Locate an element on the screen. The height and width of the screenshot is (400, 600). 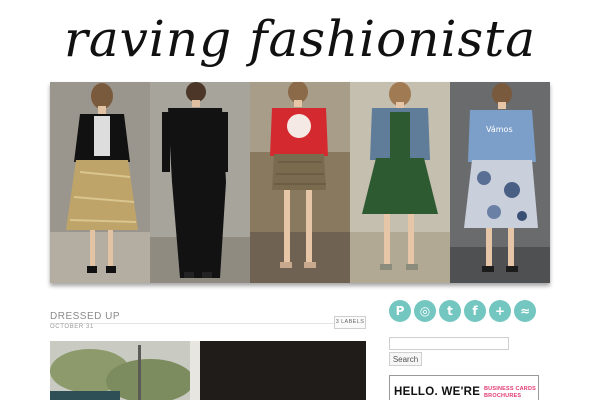
banner-photo-floral-skirt: Vámos is located at coordinates (500, 182).